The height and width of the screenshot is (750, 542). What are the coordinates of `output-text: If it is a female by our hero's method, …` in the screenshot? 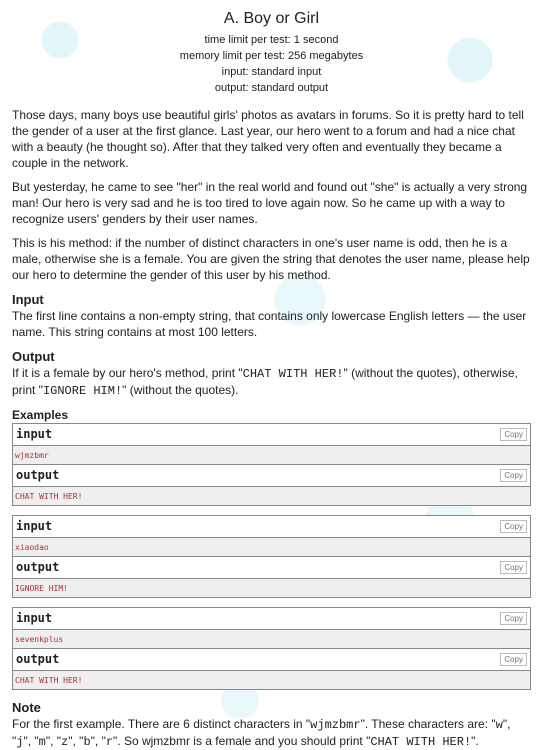 It's located at (271, 382).